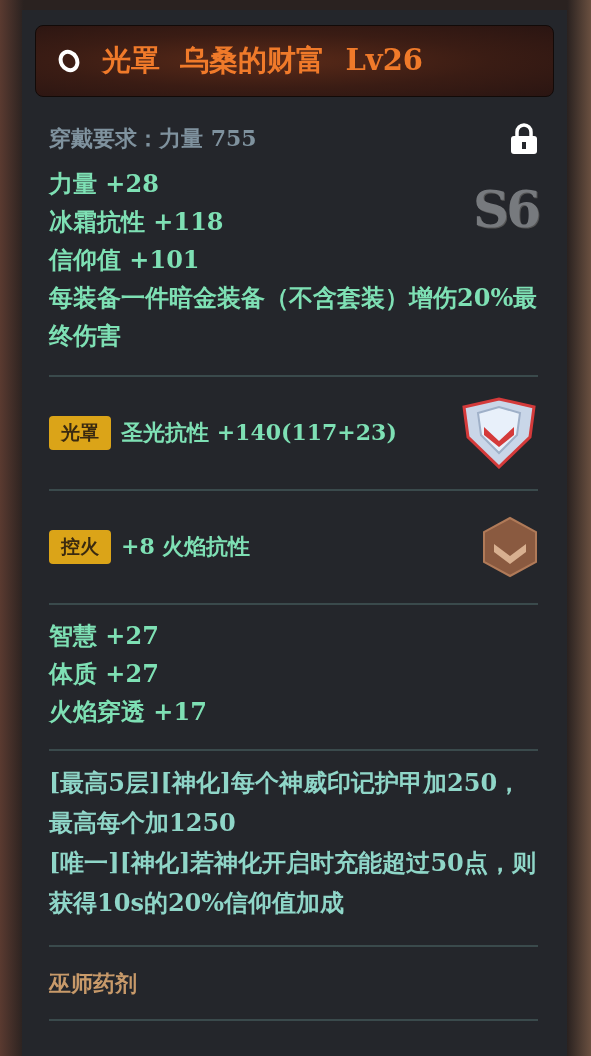 This screenshot has width=591, height=1056. I want to click on effect-text: [唯一][神化]若神化开启时充能超过50点，则获得10s的20%信仰值加成, so click(293, 883).